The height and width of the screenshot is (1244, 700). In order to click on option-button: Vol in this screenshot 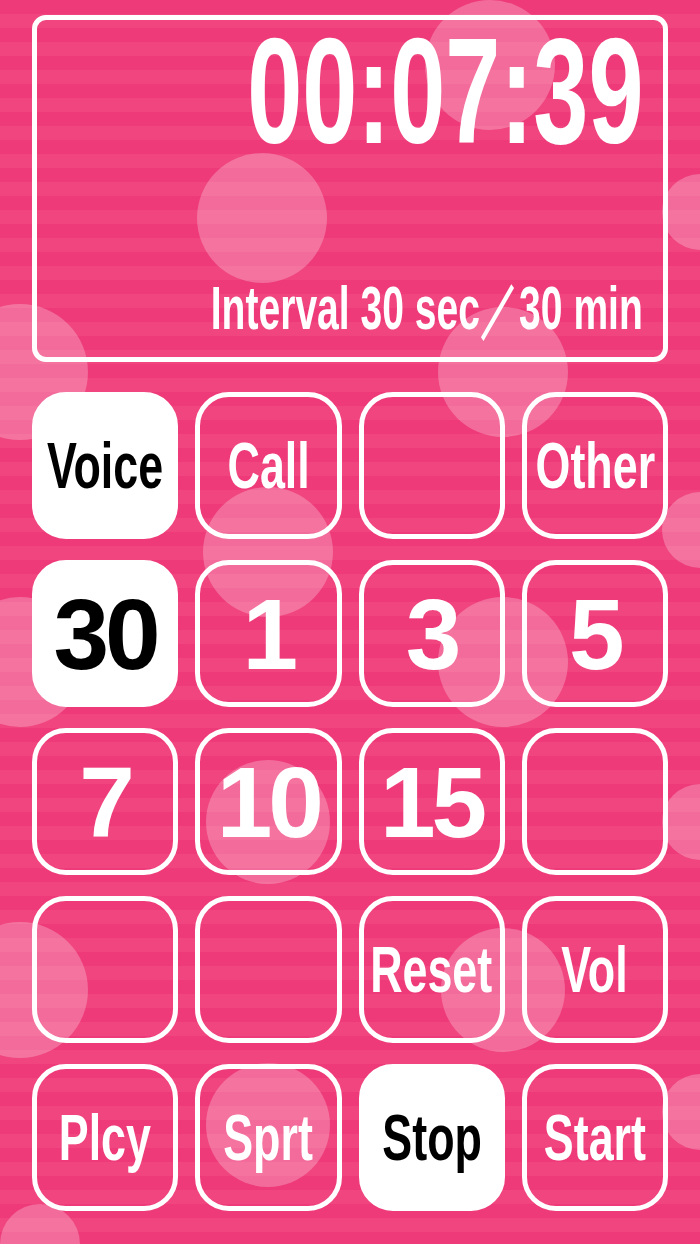, I will do `click(594, 969)`.